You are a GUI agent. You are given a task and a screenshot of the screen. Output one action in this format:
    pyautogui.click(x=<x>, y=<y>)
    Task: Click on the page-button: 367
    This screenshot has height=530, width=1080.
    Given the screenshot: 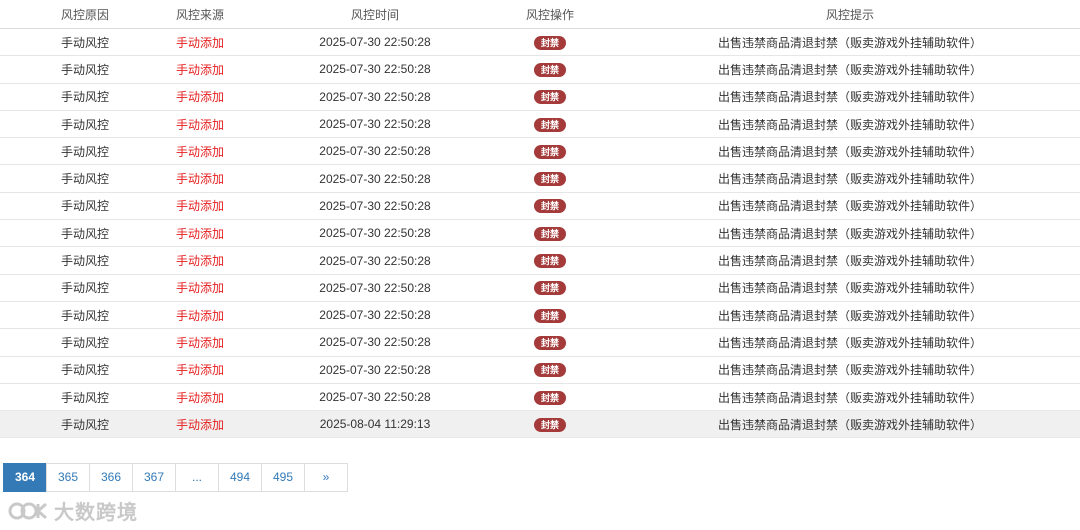 What is the action you would take?
    pyautogui.click(x=154, y=477)
    